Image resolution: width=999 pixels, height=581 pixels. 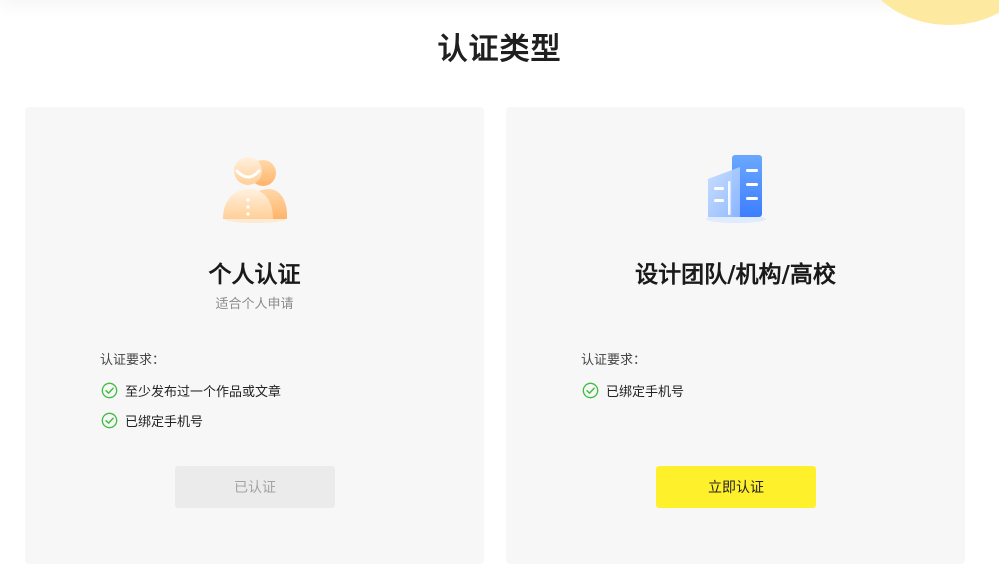 I want to click on requirement-item: 至少发布过一个作品或文章, so click(x=191, y=390).